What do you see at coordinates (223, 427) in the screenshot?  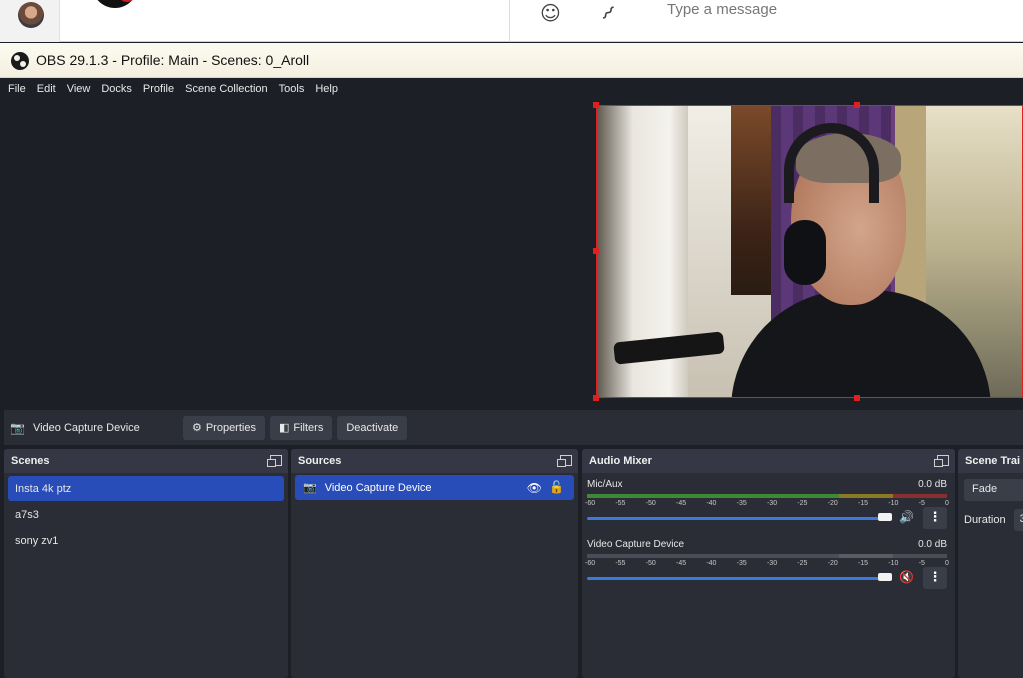 I see `properties-button: ⚙ Properties` at bounding box center [223, 427].